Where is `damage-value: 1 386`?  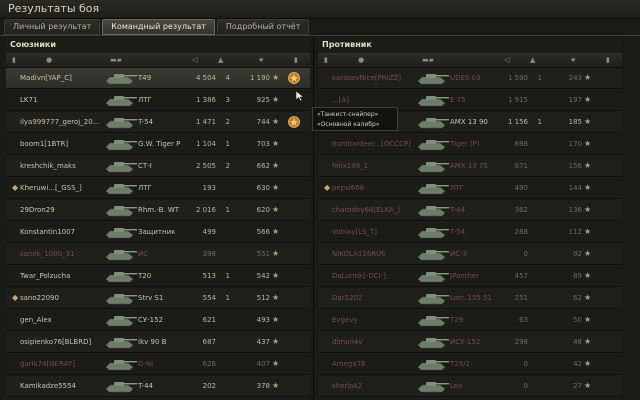 damage-value: 1 386 is located at coordinates (205, 100).